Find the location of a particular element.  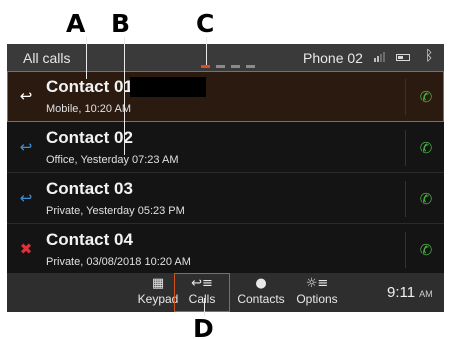

leader-line-a is located at coordinates (86, 58).